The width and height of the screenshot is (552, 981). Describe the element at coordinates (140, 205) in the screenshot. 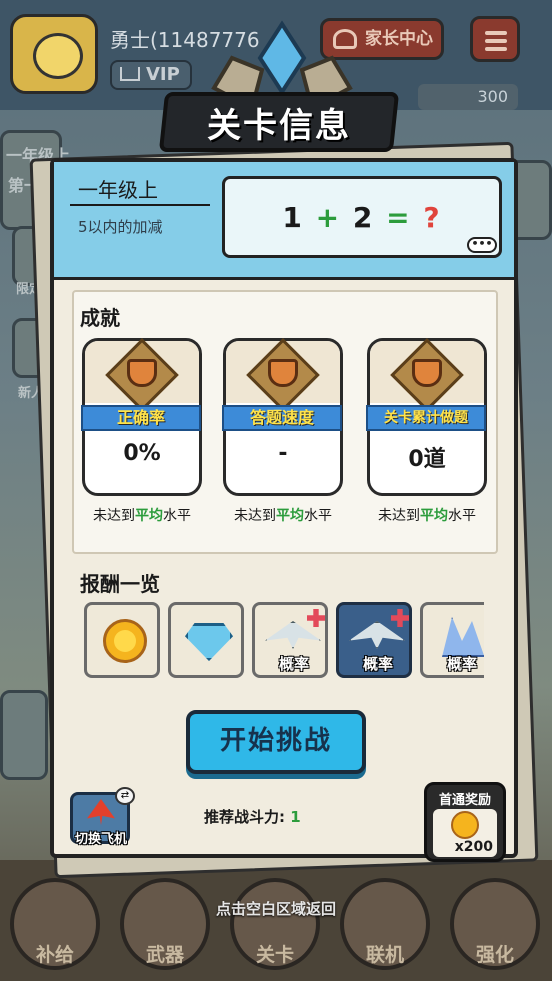

I see `grade-divider` at that location.